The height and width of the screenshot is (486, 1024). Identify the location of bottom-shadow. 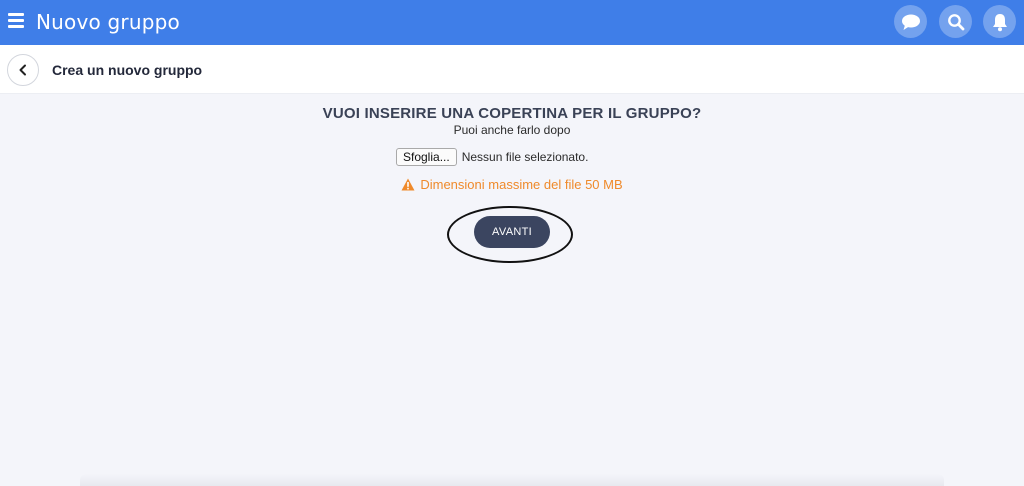
(512, 480).